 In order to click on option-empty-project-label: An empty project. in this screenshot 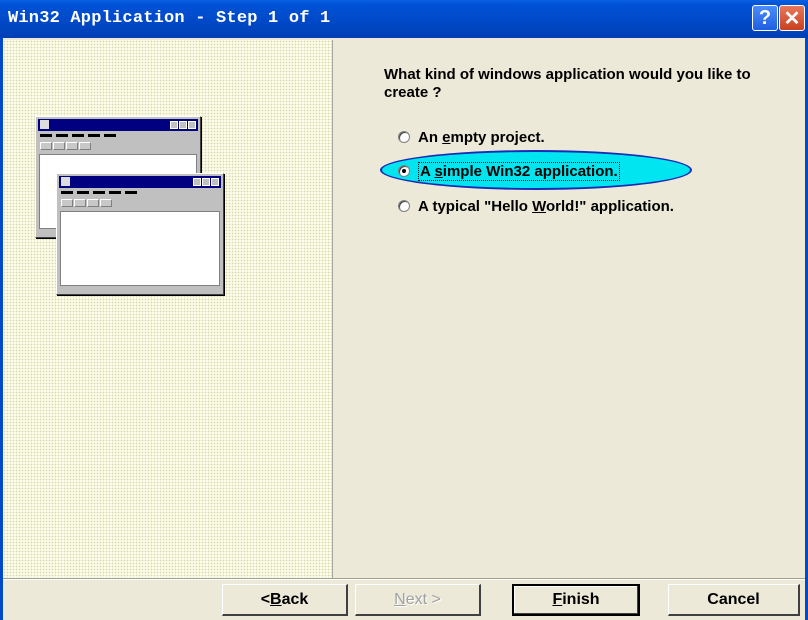, I will do `click(481, 137)`.